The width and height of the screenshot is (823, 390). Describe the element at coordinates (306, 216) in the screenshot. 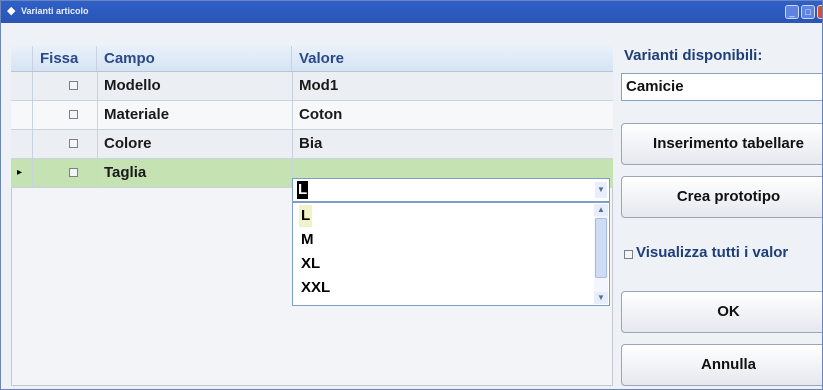

I see `dropdown-option: L` at that location.